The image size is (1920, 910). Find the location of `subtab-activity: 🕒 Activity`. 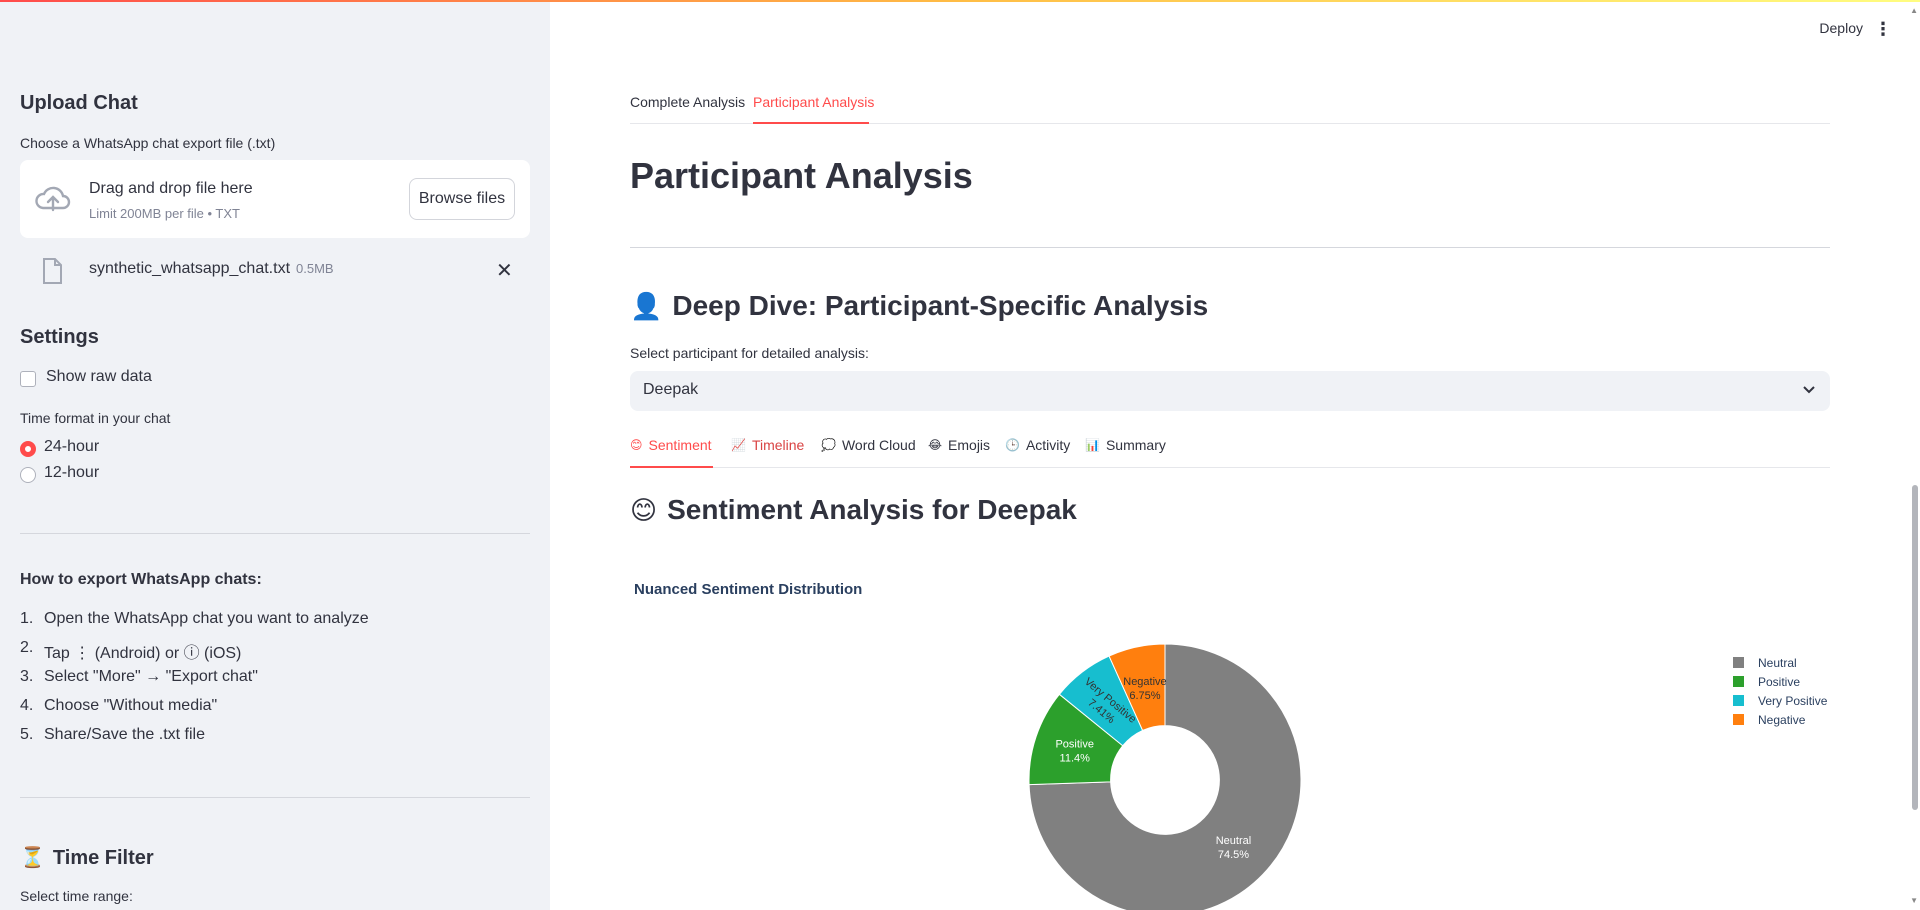

subtab-activity: 🕒 Activity is located at coordinates (1037, 445).